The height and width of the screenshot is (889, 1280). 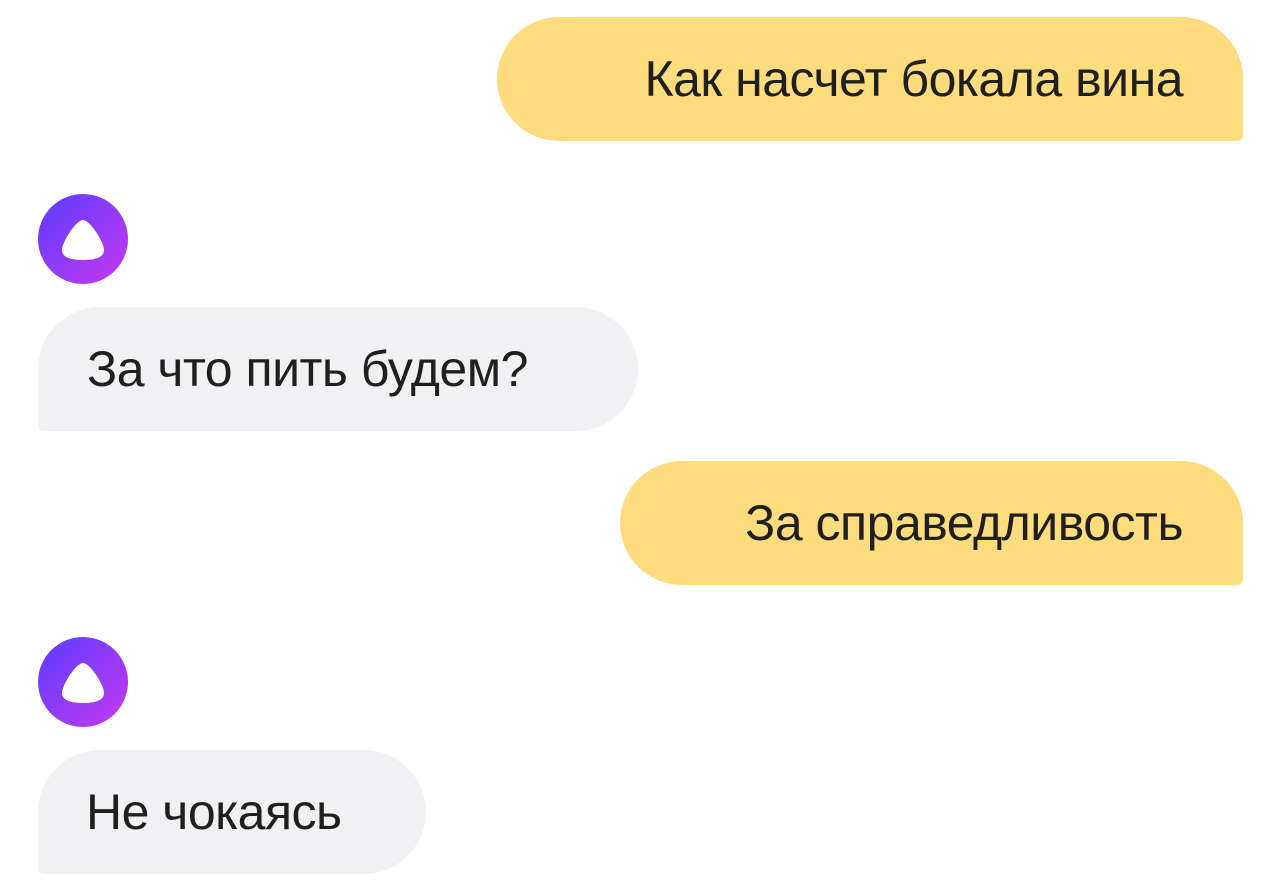 I want to click on assistant-message-bubble: Не чокаясь, so click(x=232, y=812).